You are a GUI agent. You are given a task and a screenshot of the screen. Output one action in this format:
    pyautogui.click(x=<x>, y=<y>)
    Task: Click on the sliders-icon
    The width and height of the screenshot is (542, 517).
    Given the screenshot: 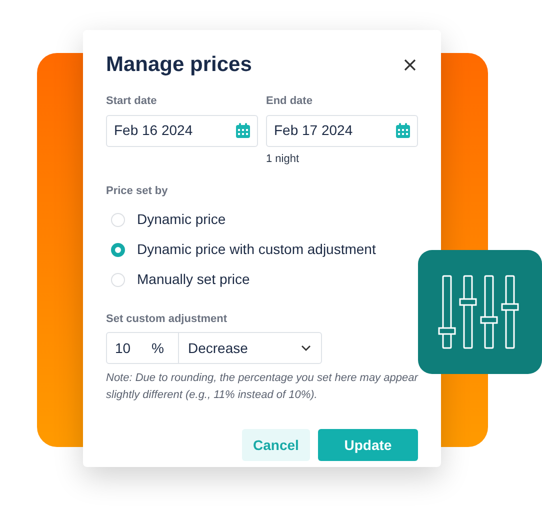 What is the action you would take?
    pyautogui.click(x=480, y=312)
    